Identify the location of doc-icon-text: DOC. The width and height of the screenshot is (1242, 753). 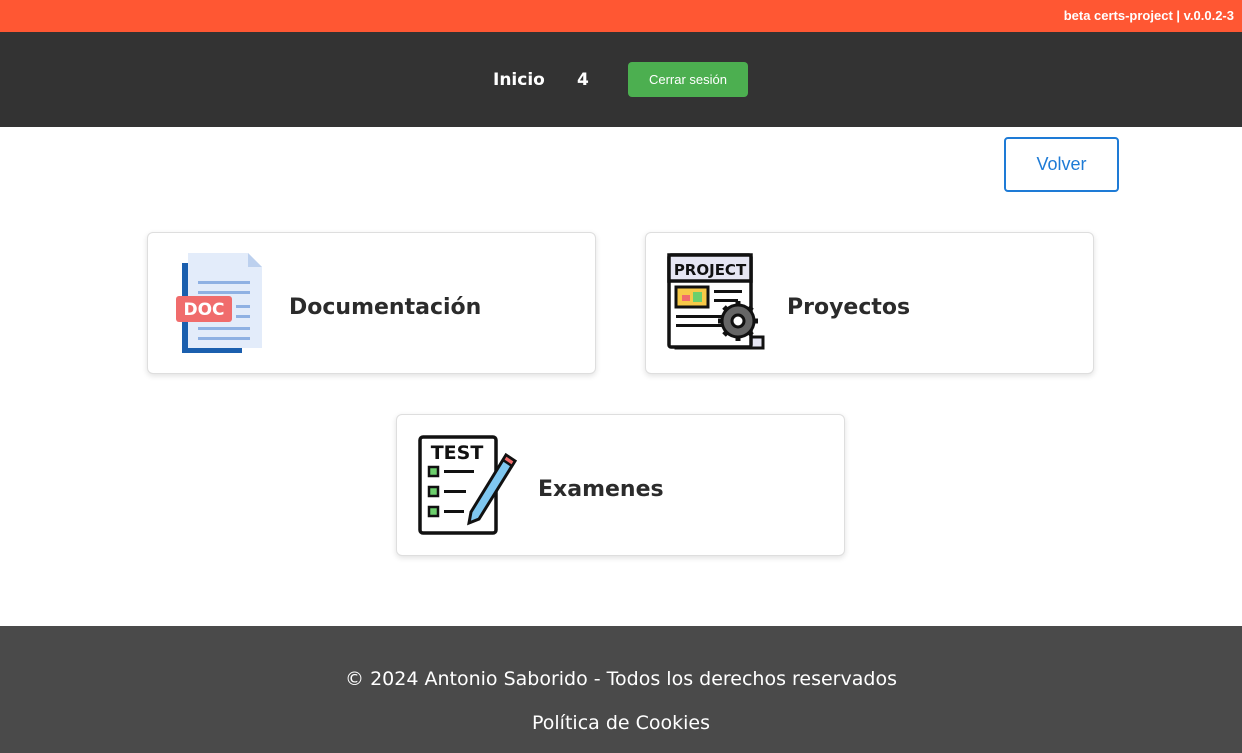
(203, 310).